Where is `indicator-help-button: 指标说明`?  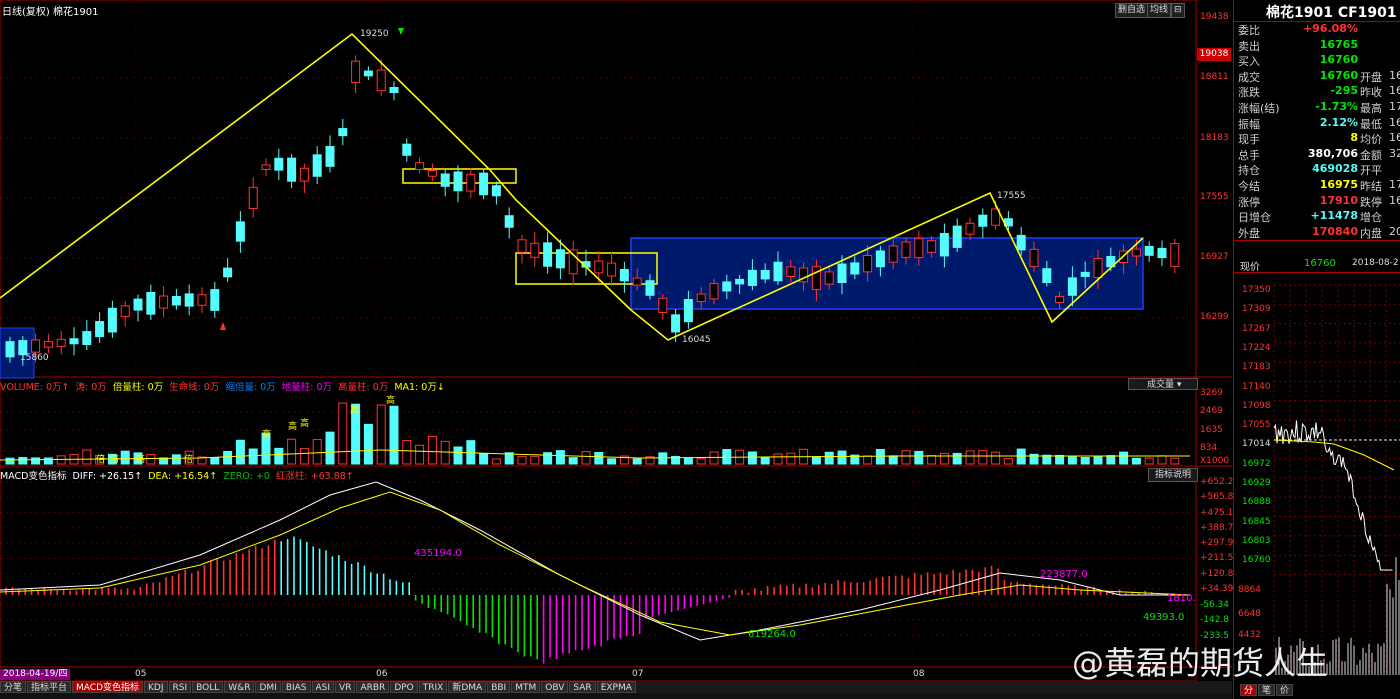 indicator-help-button: 指标说明 is located at coordinates (1173, 475).